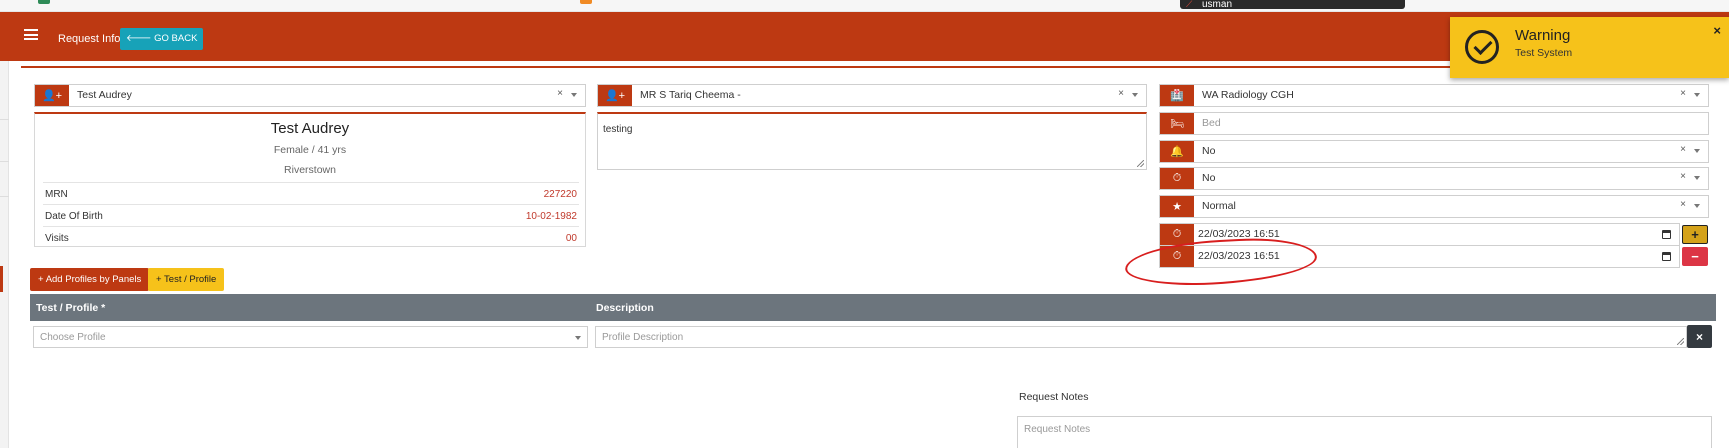 The width and height of the screenshot is (1729, 448). What do you see at coordinates (89, 39) in the screenshot?
I see `page-title: Request Info` at bounding box center [89, 39].